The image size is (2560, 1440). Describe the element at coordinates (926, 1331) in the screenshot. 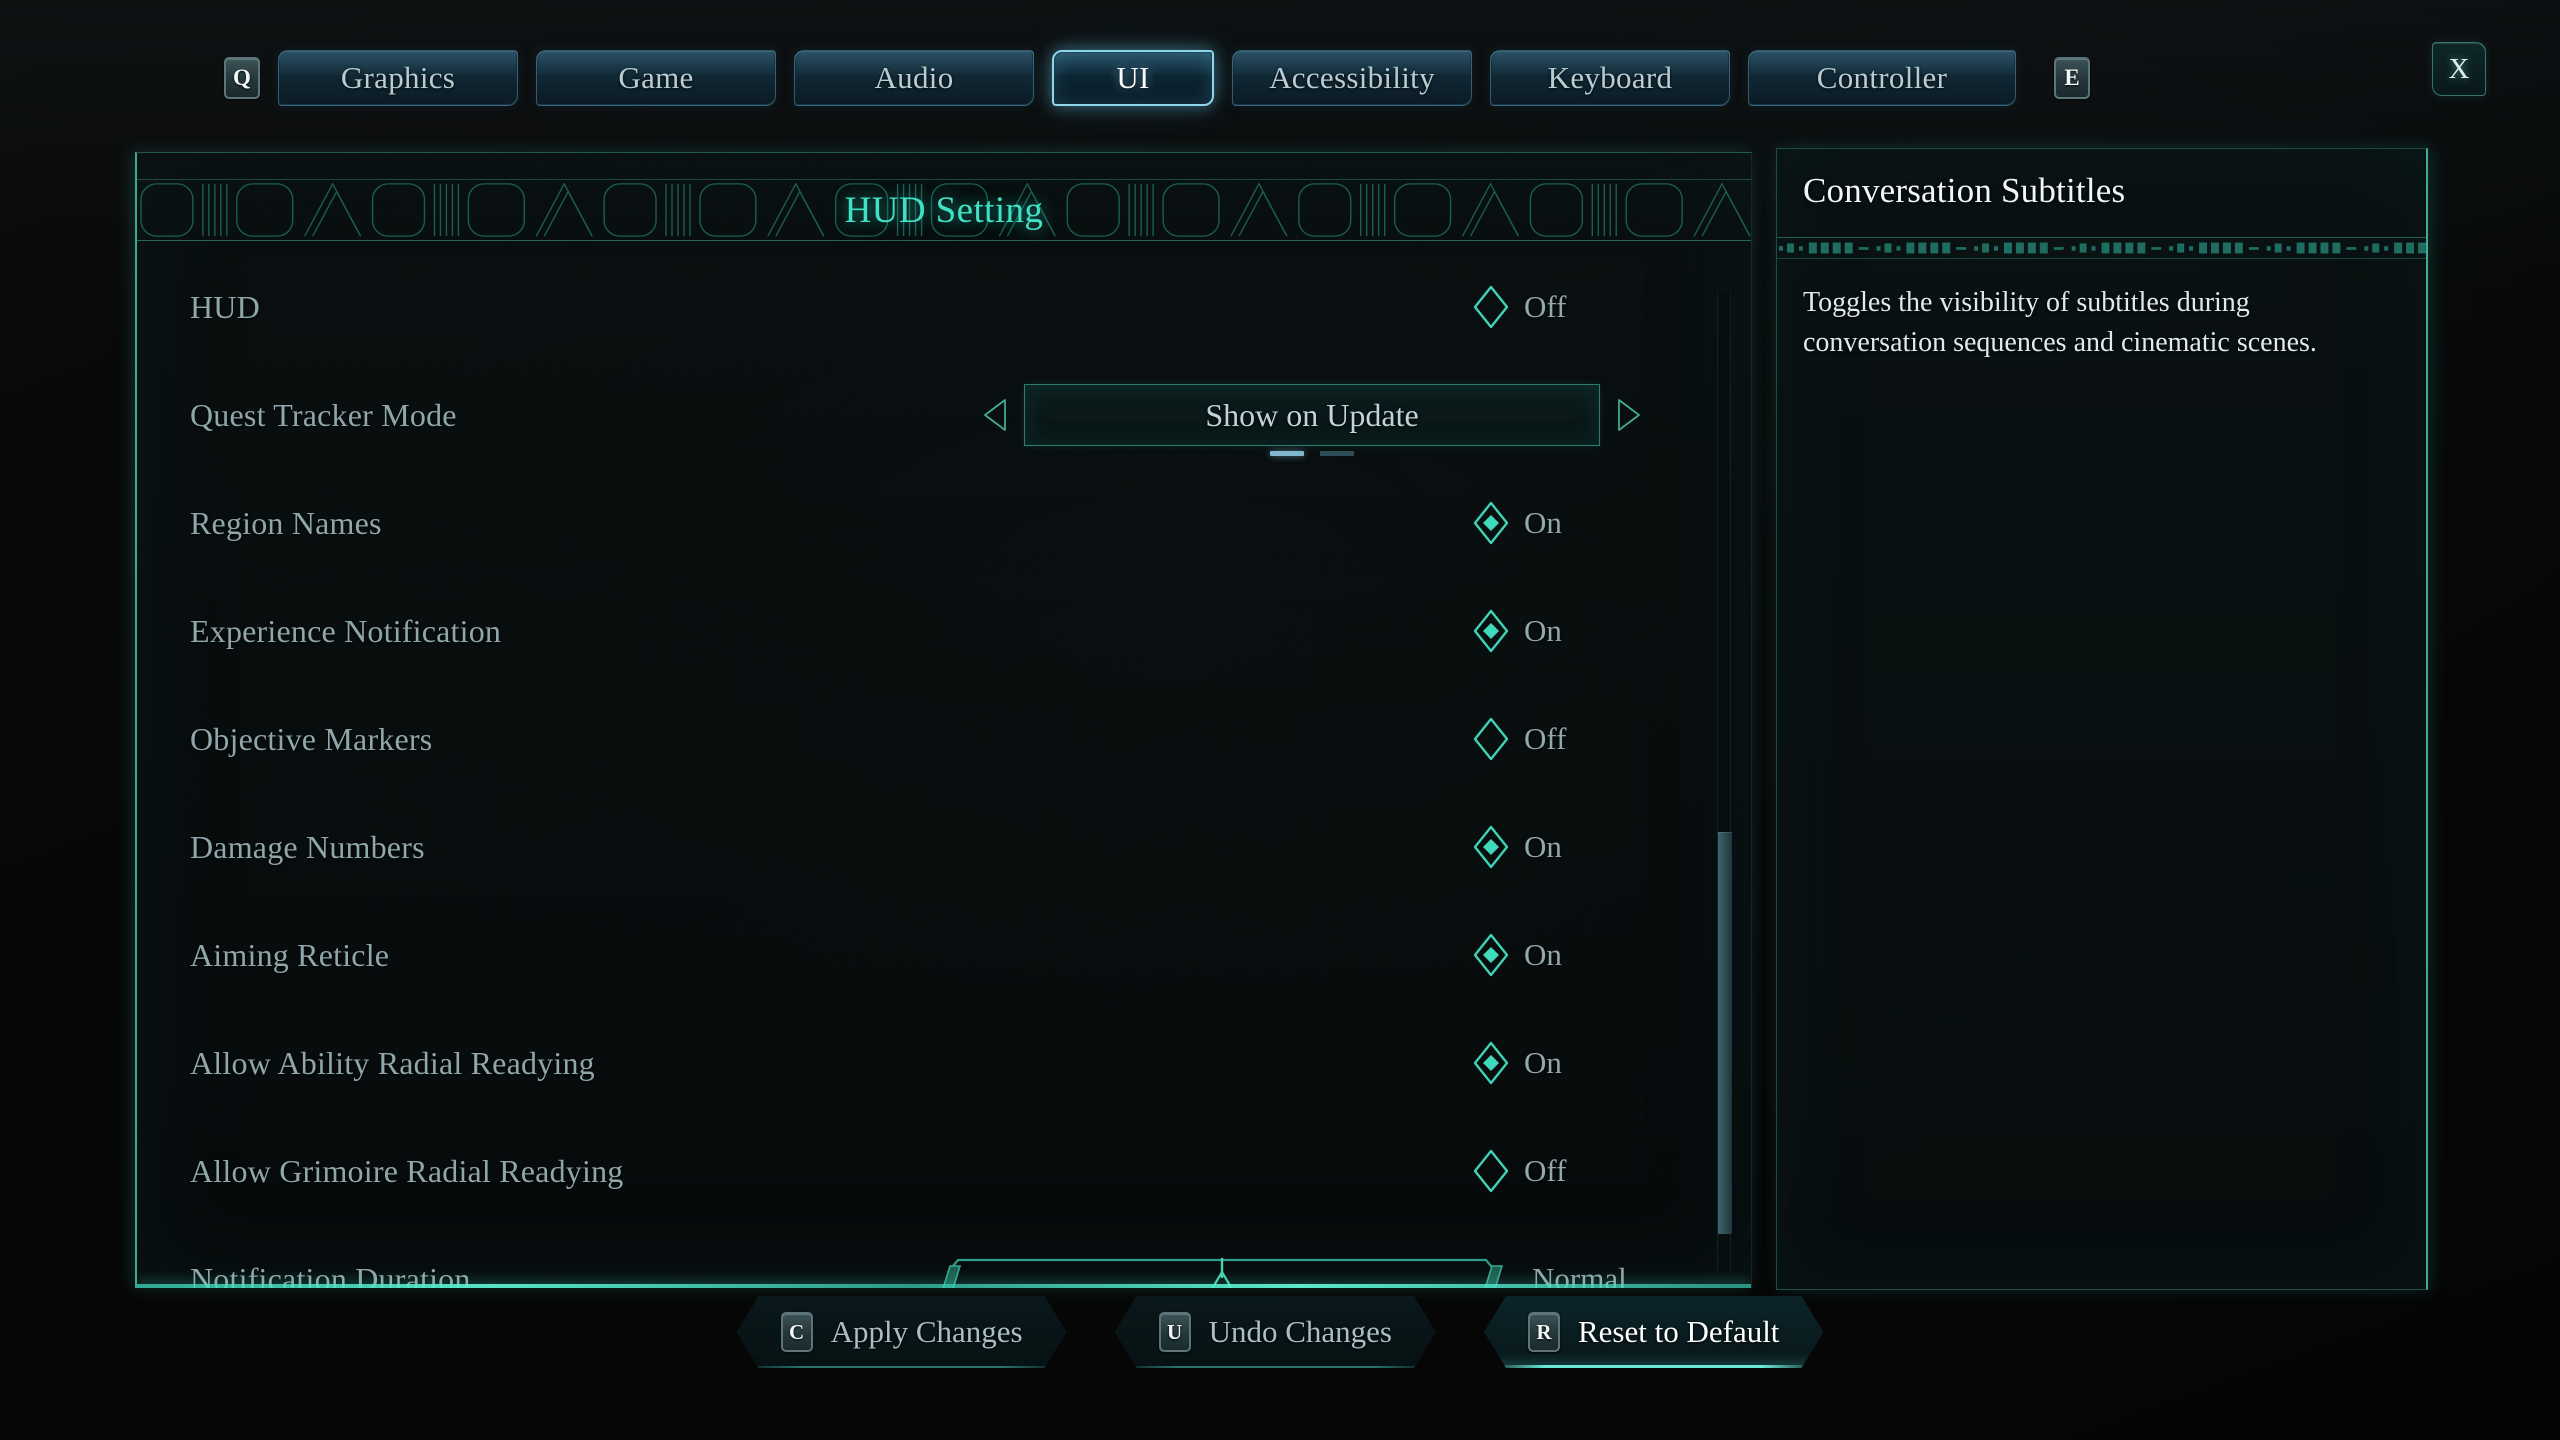

I see `button-label: Apply Changes` at that location.